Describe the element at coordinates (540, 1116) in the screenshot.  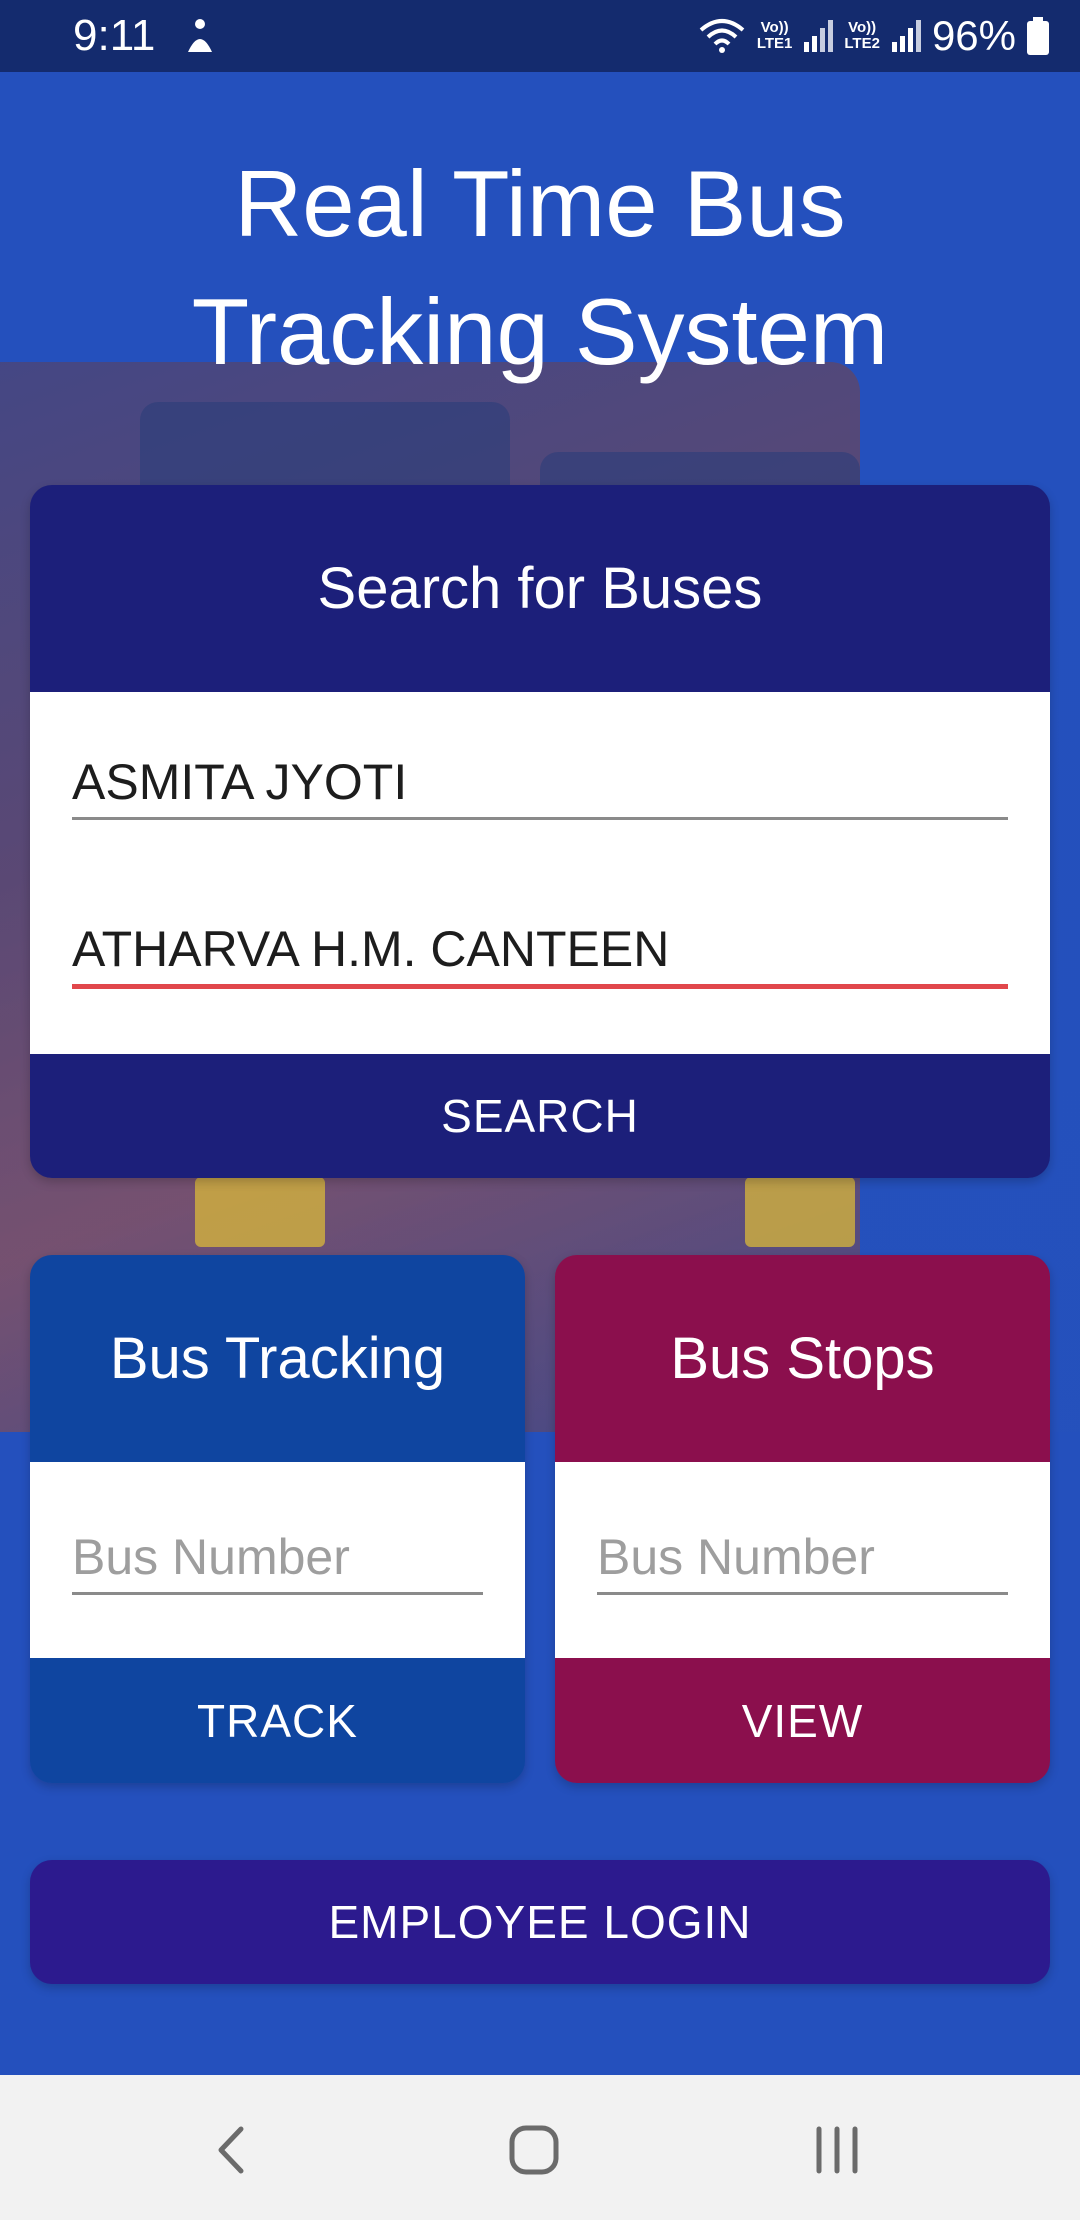
I see `search-button: SEARCH` at that location.